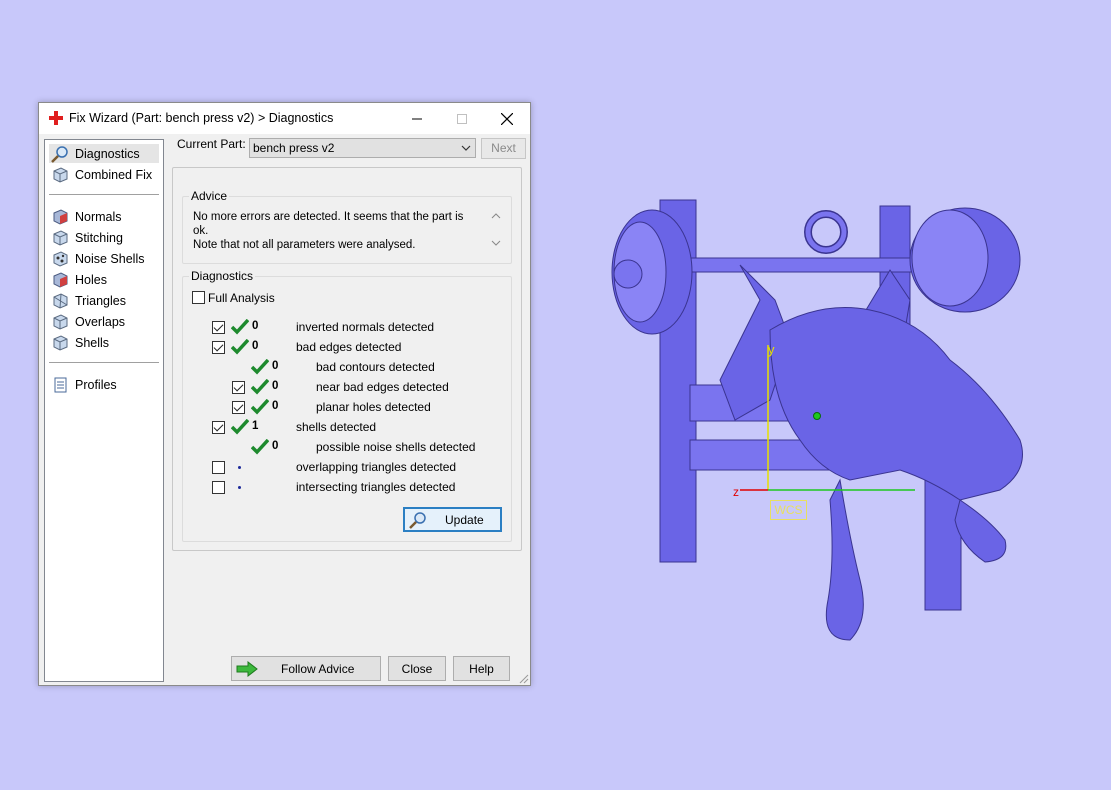  I want to click on overlaps-icon, so click(60, 321).